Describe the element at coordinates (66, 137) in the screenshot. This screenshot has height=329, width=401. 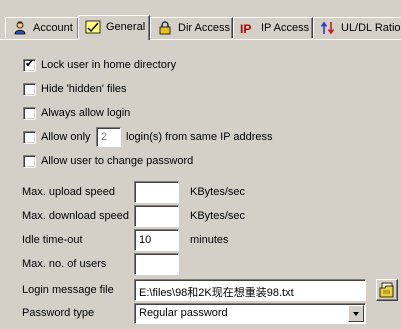
I see `allow-only-label: Allow only` at that location.